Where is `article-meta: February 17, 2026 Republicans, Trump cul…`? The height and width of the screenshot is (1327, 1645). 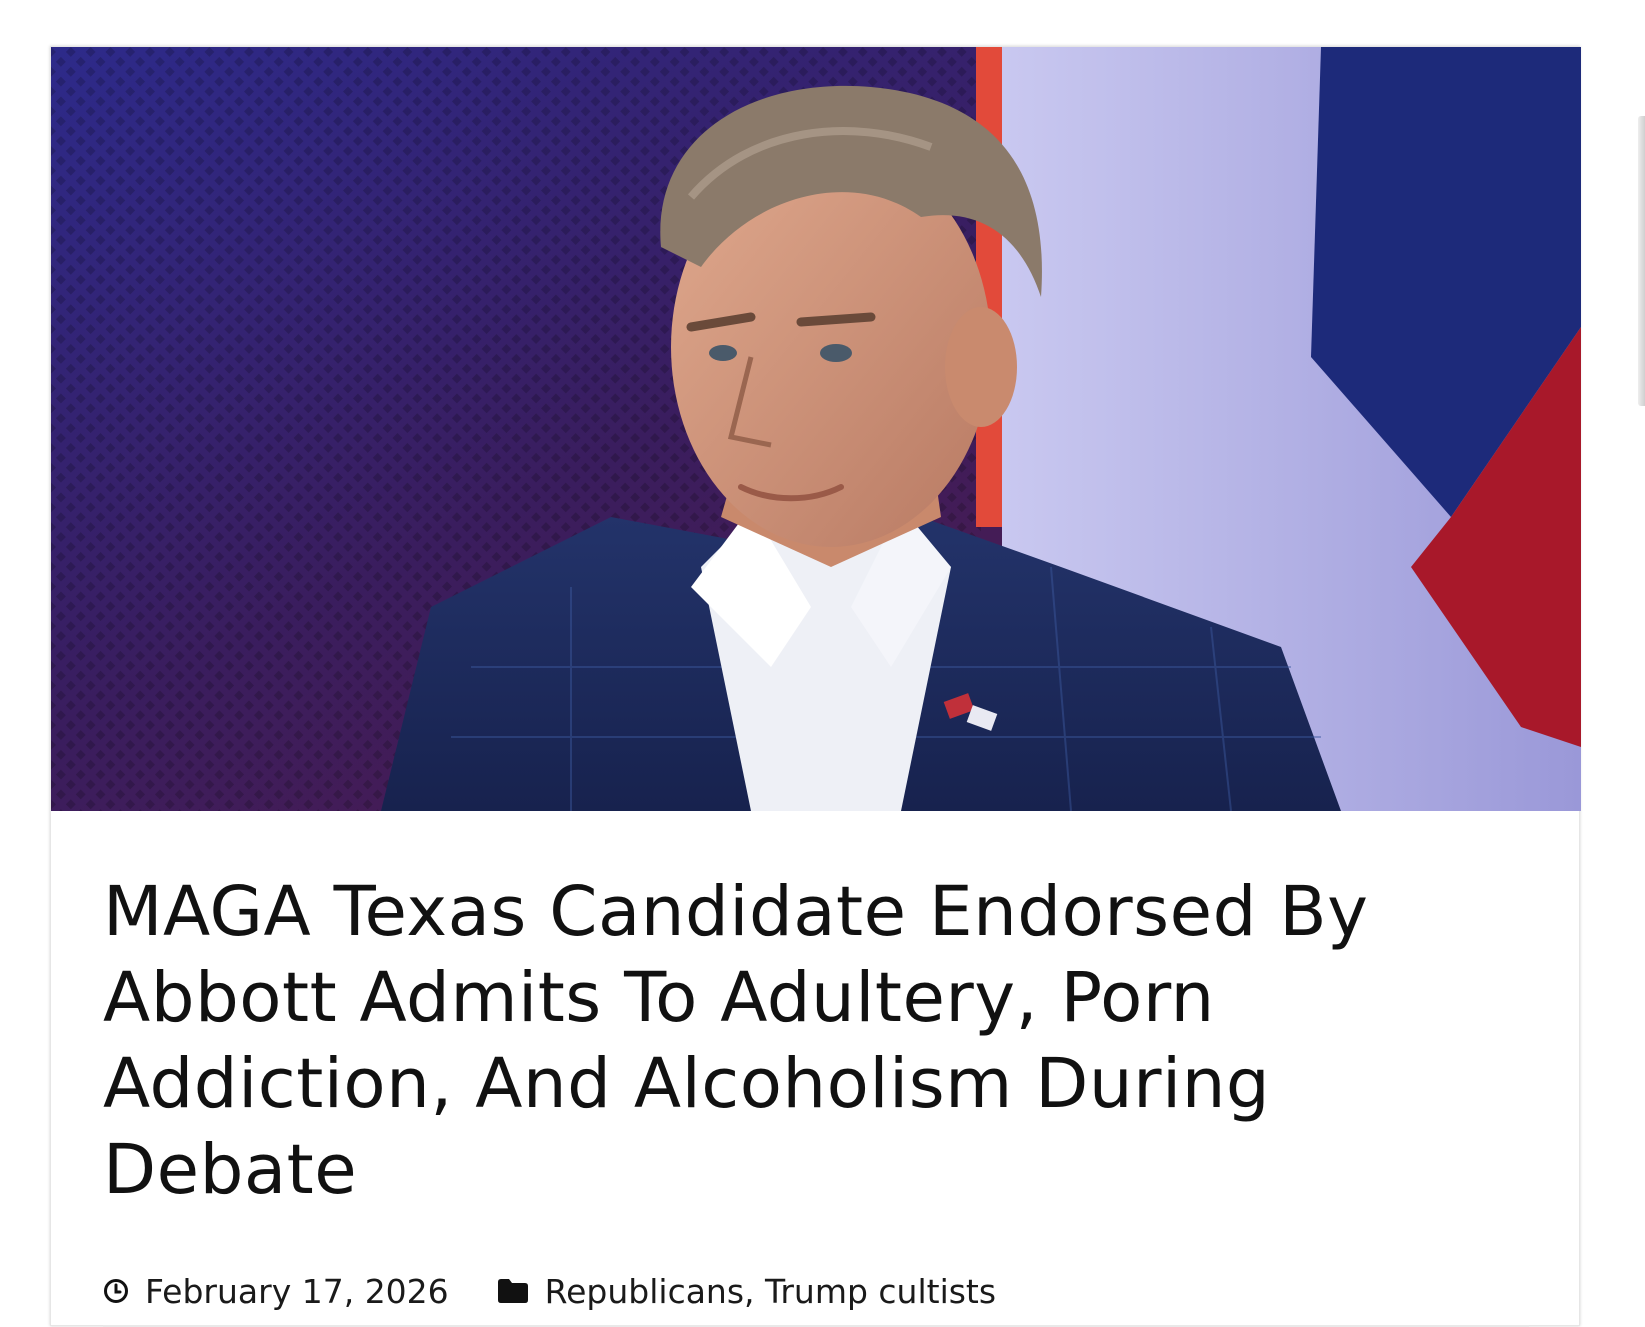
article-meta: February 17, 2026 Republicans, Trump cul… is located at coordinates (549, 1291).